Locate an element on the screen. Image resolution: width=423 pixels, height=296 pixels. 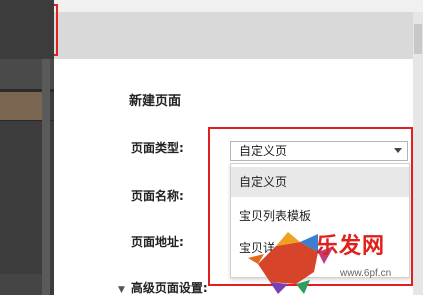
page-name-label: 页面名称: is located at coordinates (157, 196).